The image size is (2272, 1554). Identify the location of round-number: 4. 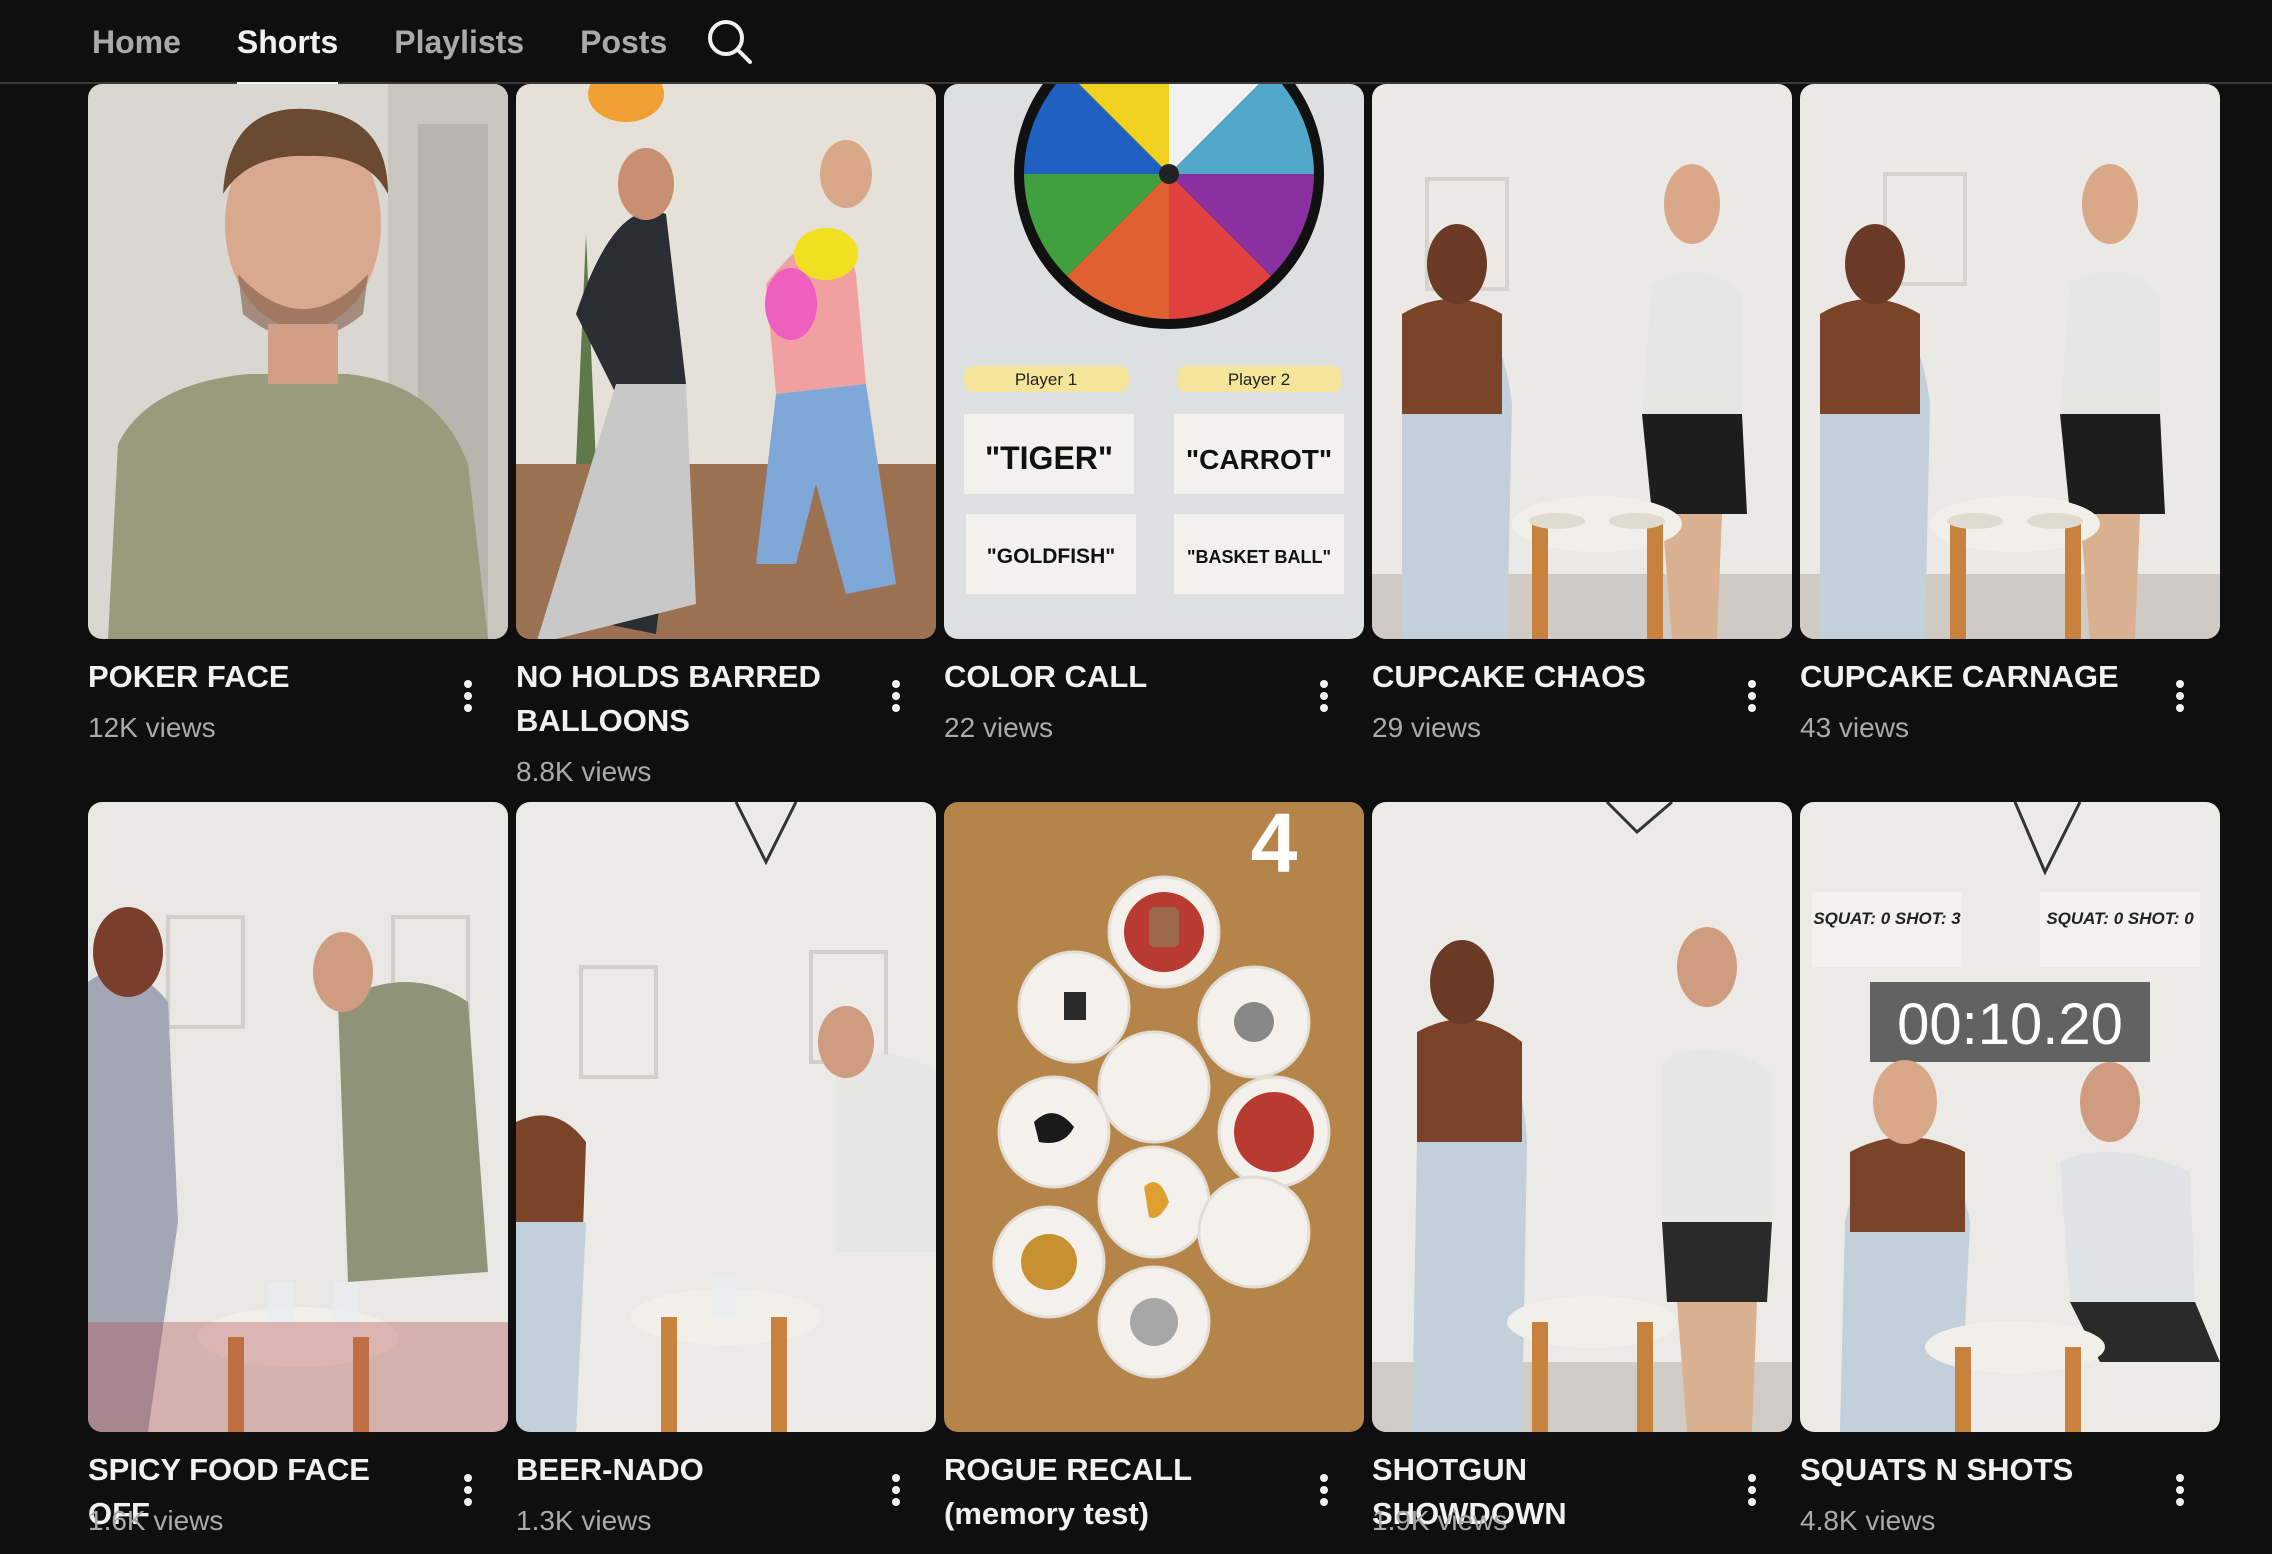
(1274, 846).